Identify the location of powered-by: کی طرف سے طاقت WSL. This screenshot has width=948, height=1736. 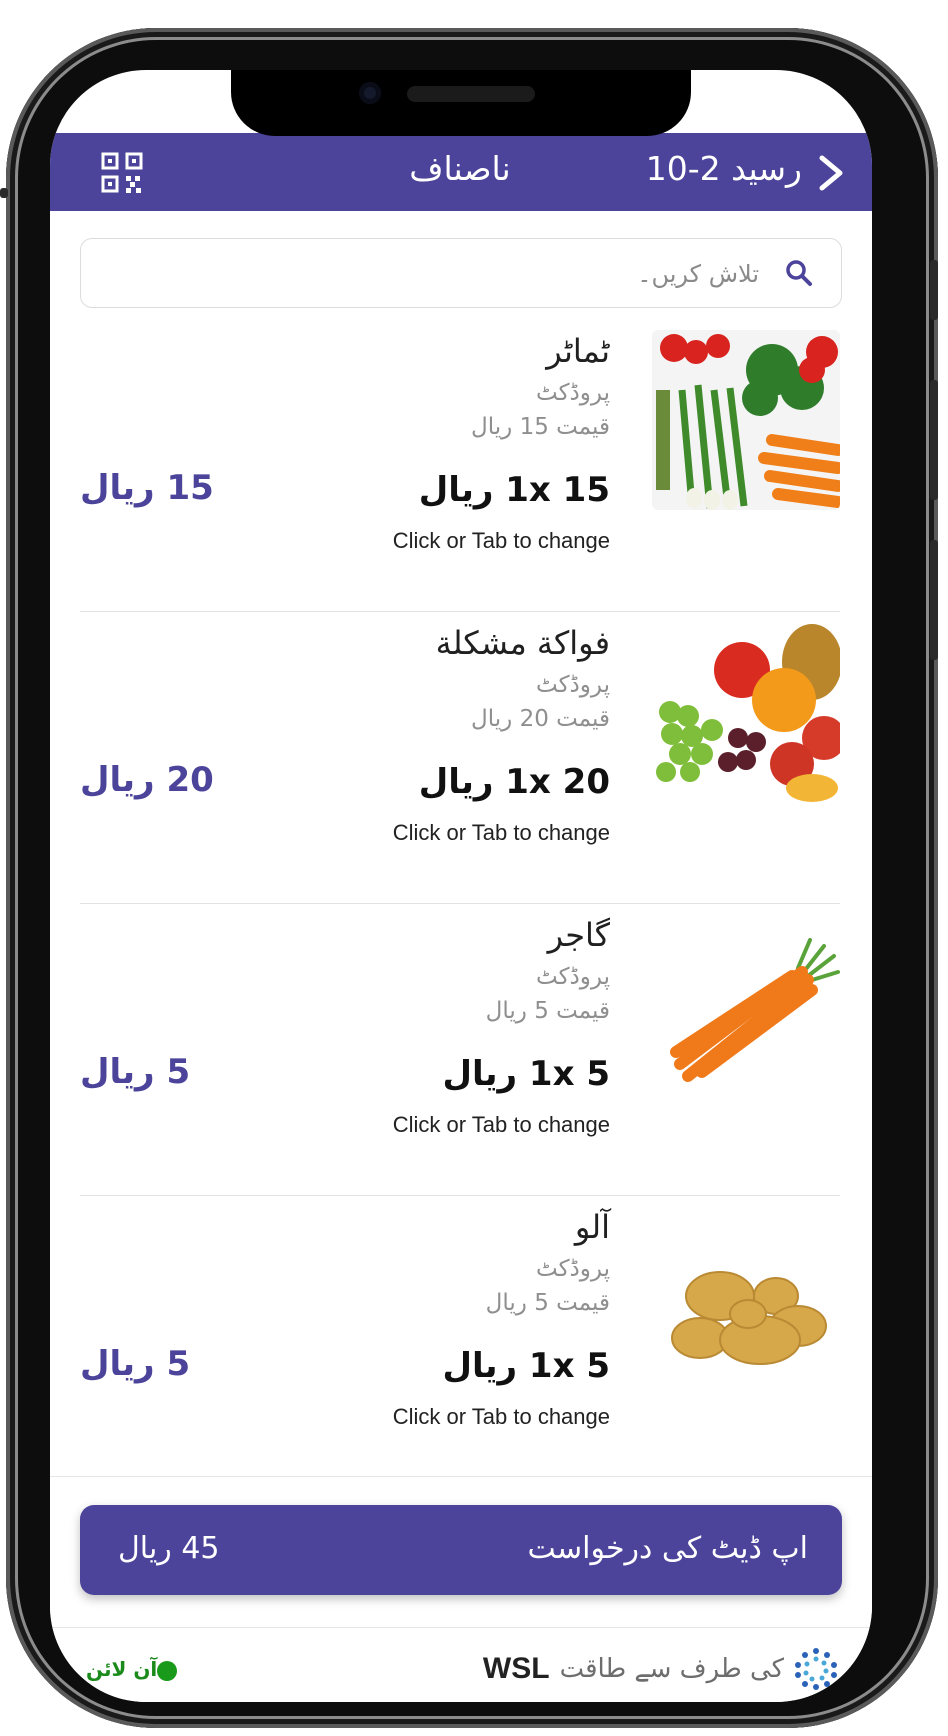
(660, 1669).